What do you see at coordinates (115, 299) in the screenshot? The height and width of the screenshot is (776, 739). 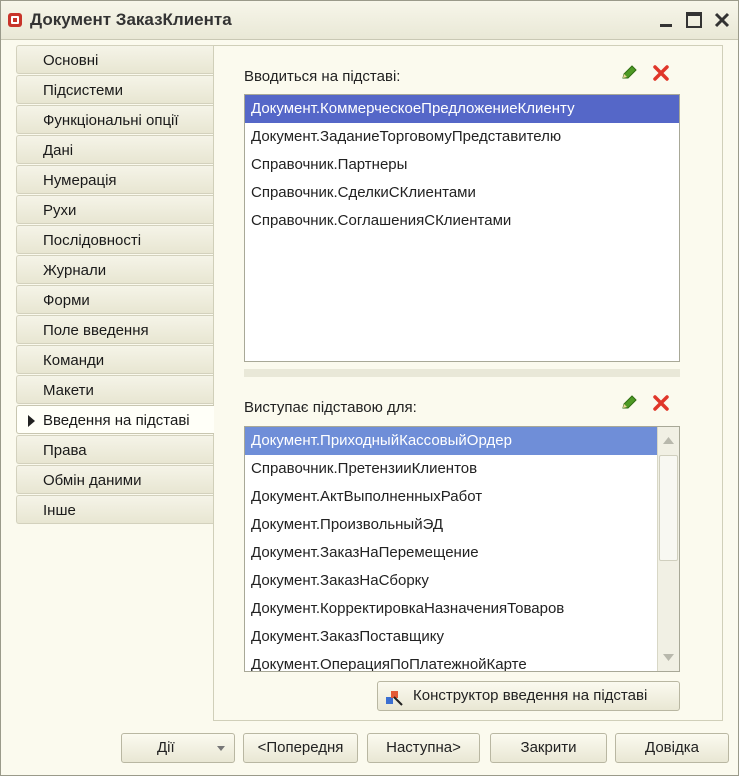 I see `tab-forms: Форми` at bounding box center [115, 299].